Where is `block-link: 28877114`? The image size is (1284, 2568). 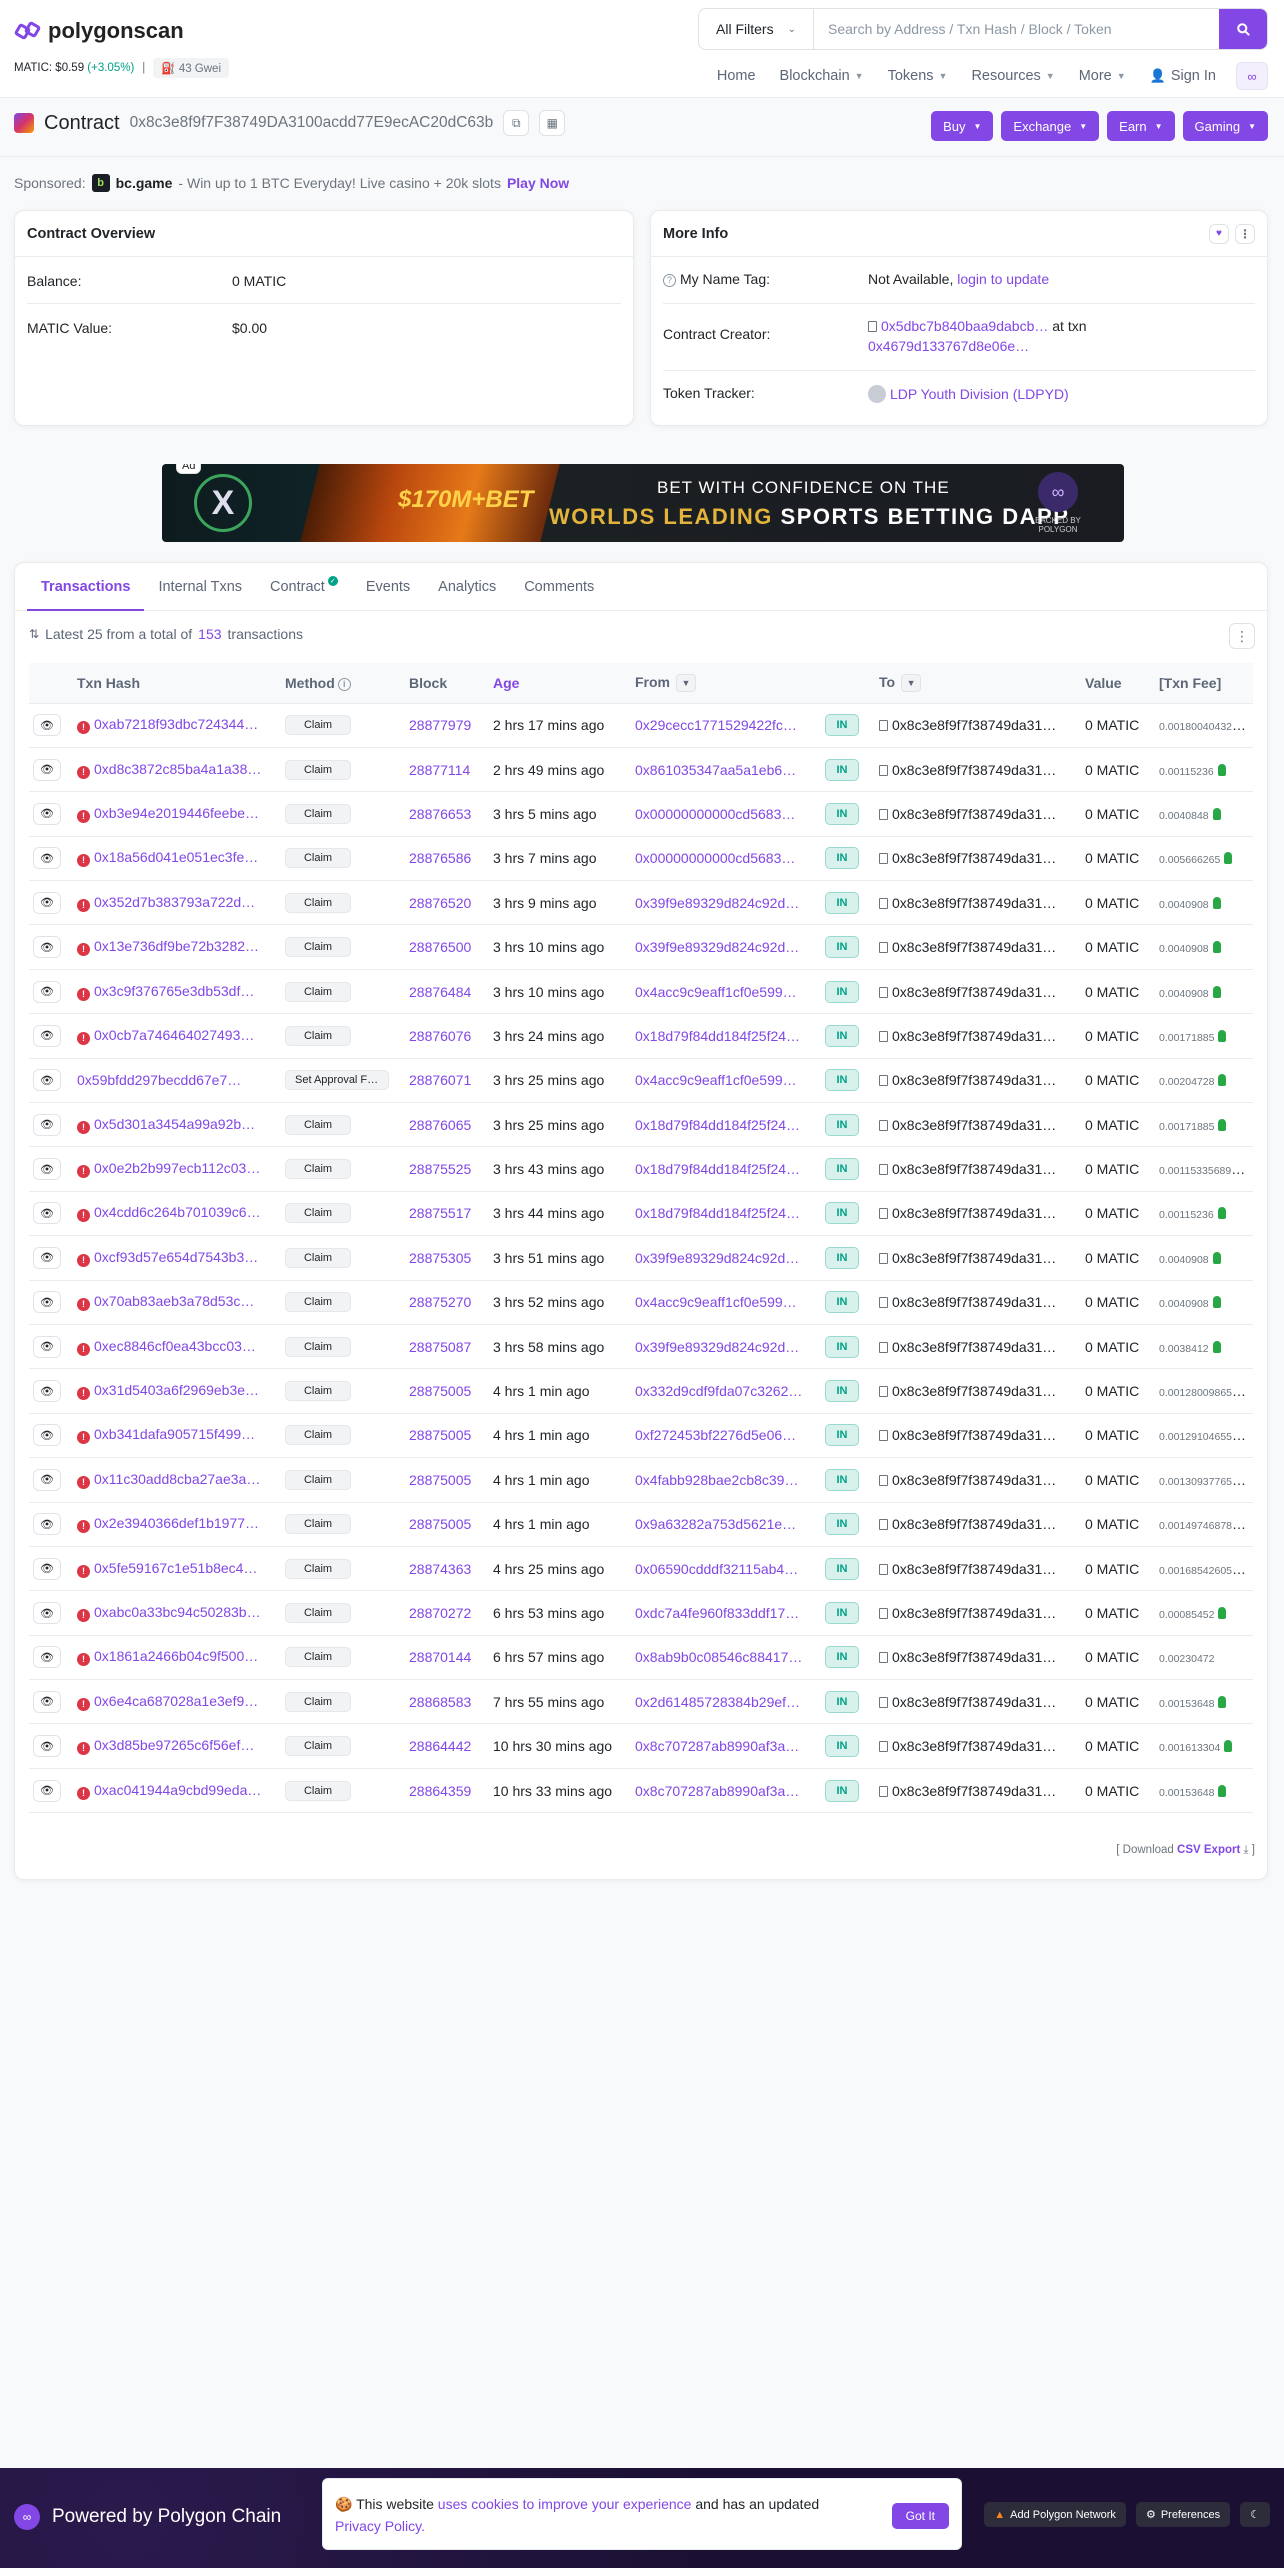 block-link: 28877114 is located at coordinates (439, 770).